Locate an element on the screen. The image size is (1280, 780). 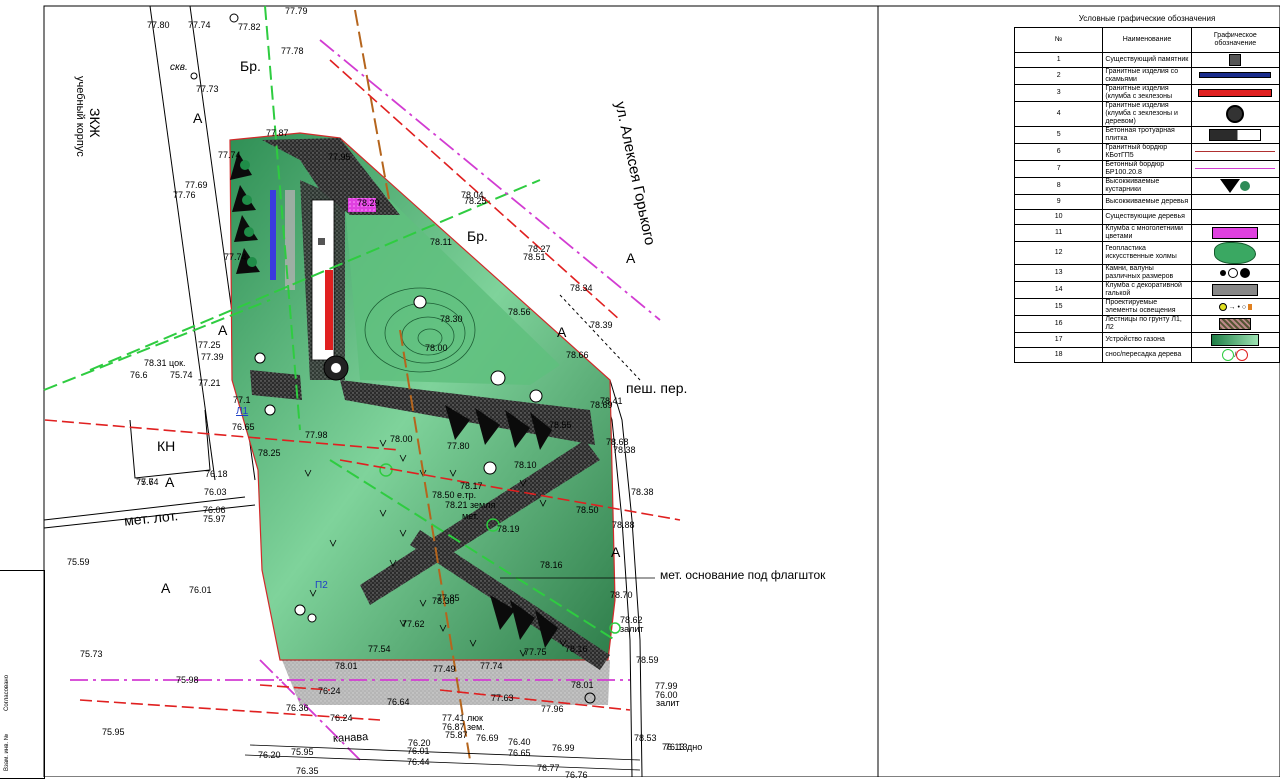
tree-removal-icon: / is located at coordinates (1235, 355).